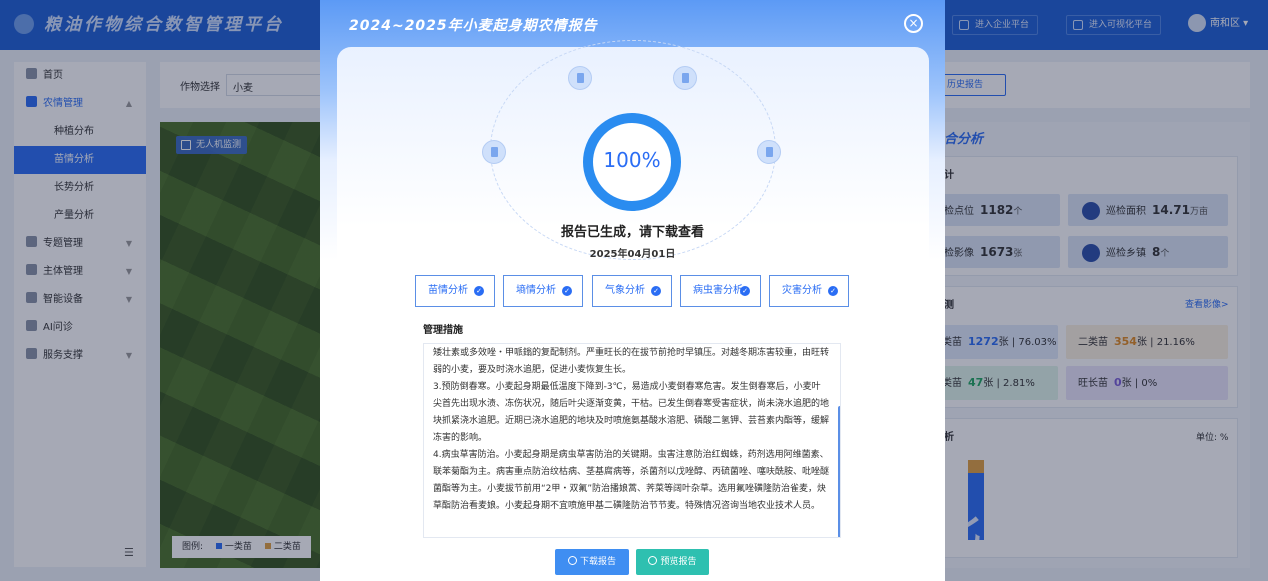  Describe the element at coordinates (913, 23) in the screenshot. I see `close-icon: ×` at that location.